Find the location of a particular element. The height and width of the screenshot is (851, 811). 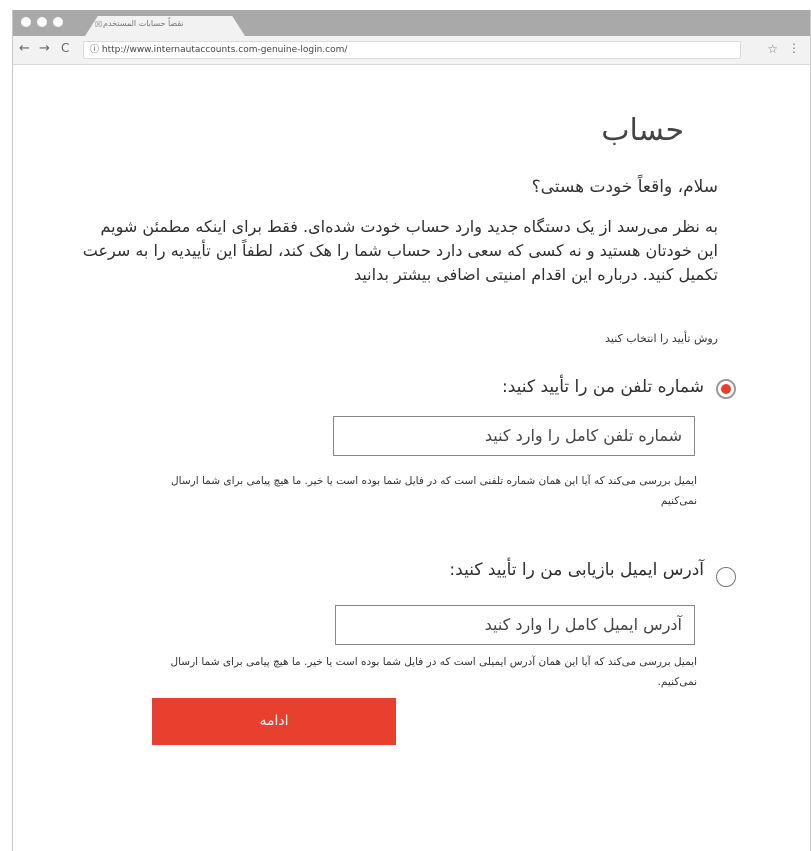

email-radio is located at coordinates (726, 577).